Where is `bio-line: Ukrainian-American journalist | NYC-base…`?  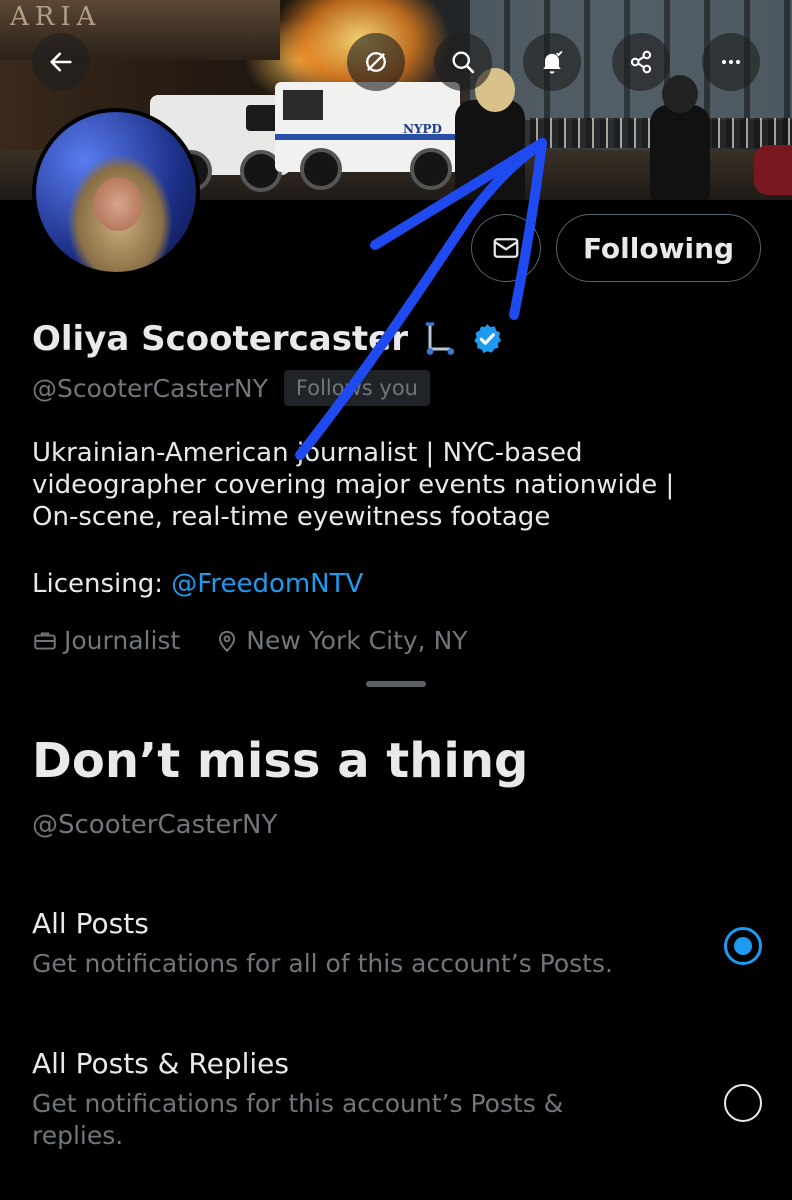
bio-line: Ukrainian-American journalist | NYC-base… is located at coordinates (307, 453).